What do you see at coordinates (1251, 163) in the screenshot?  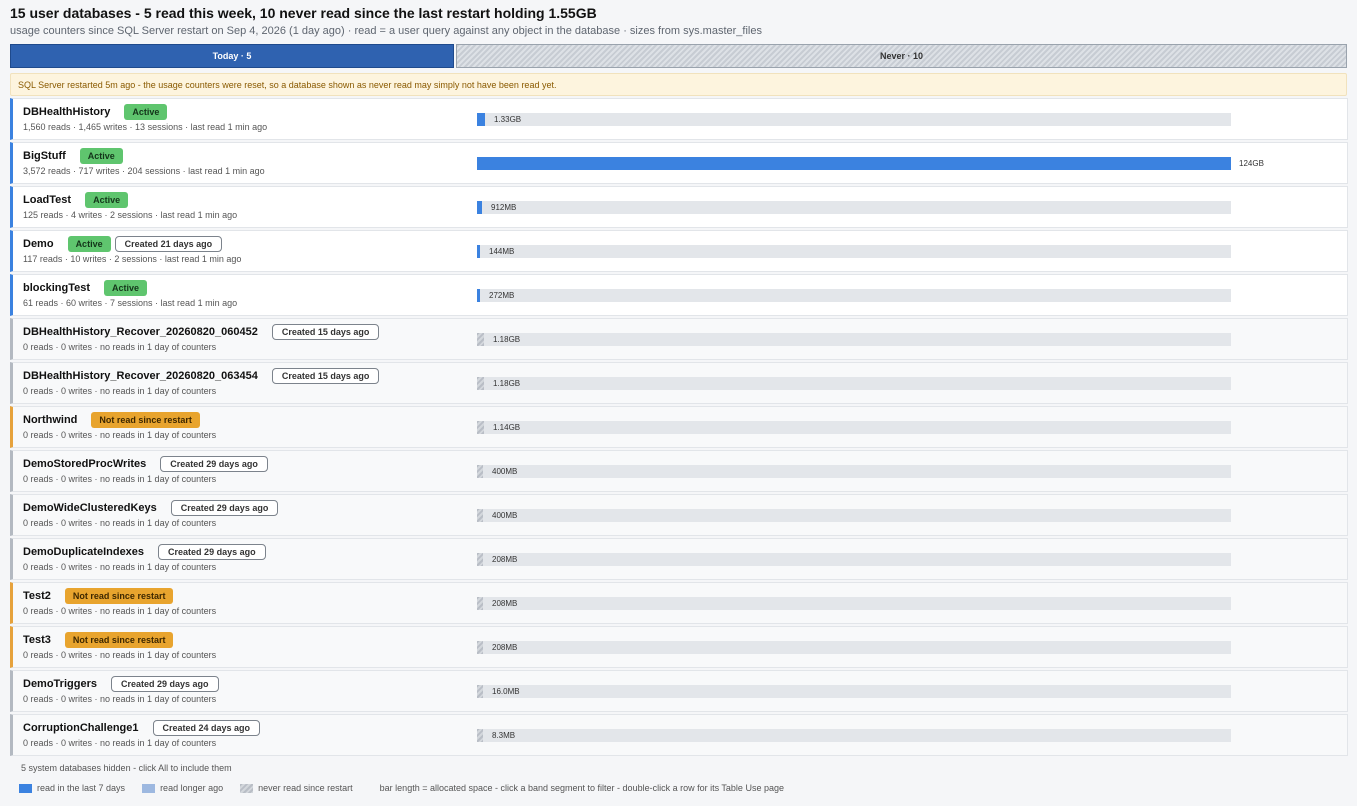 I see `size-label: 124GB` at bounding box center [1251, 163].